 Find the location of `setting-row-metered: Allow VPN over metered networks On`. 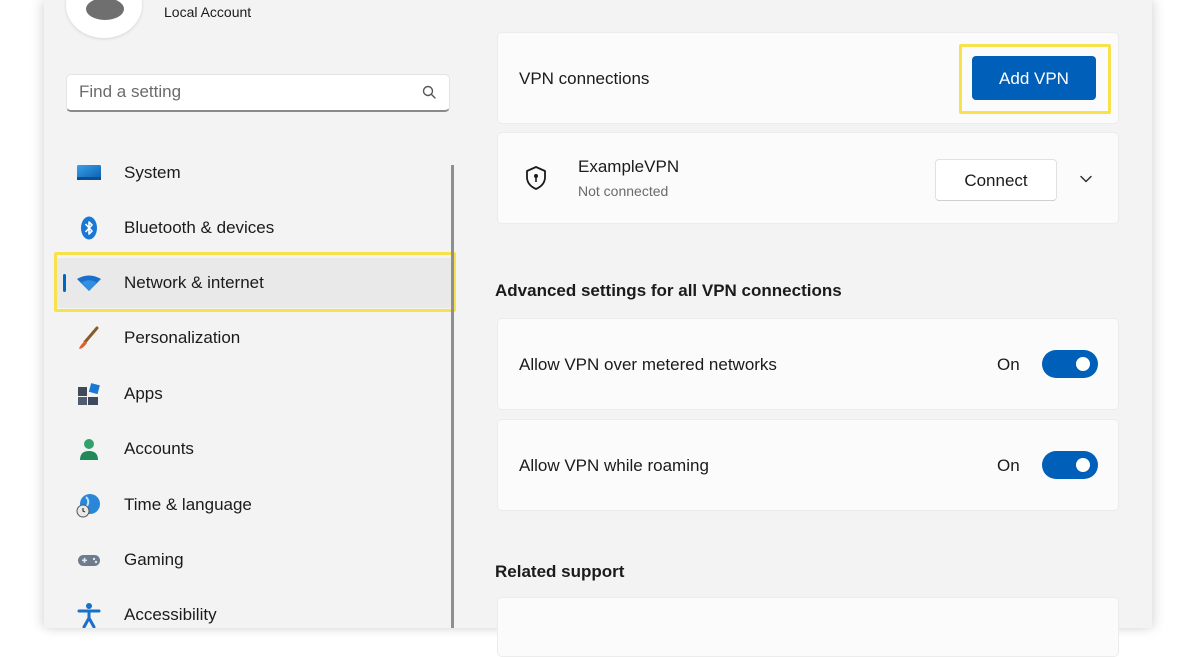

setting-row-metered: Allow VPN over metered networks On is located at coordinates (808, 364).